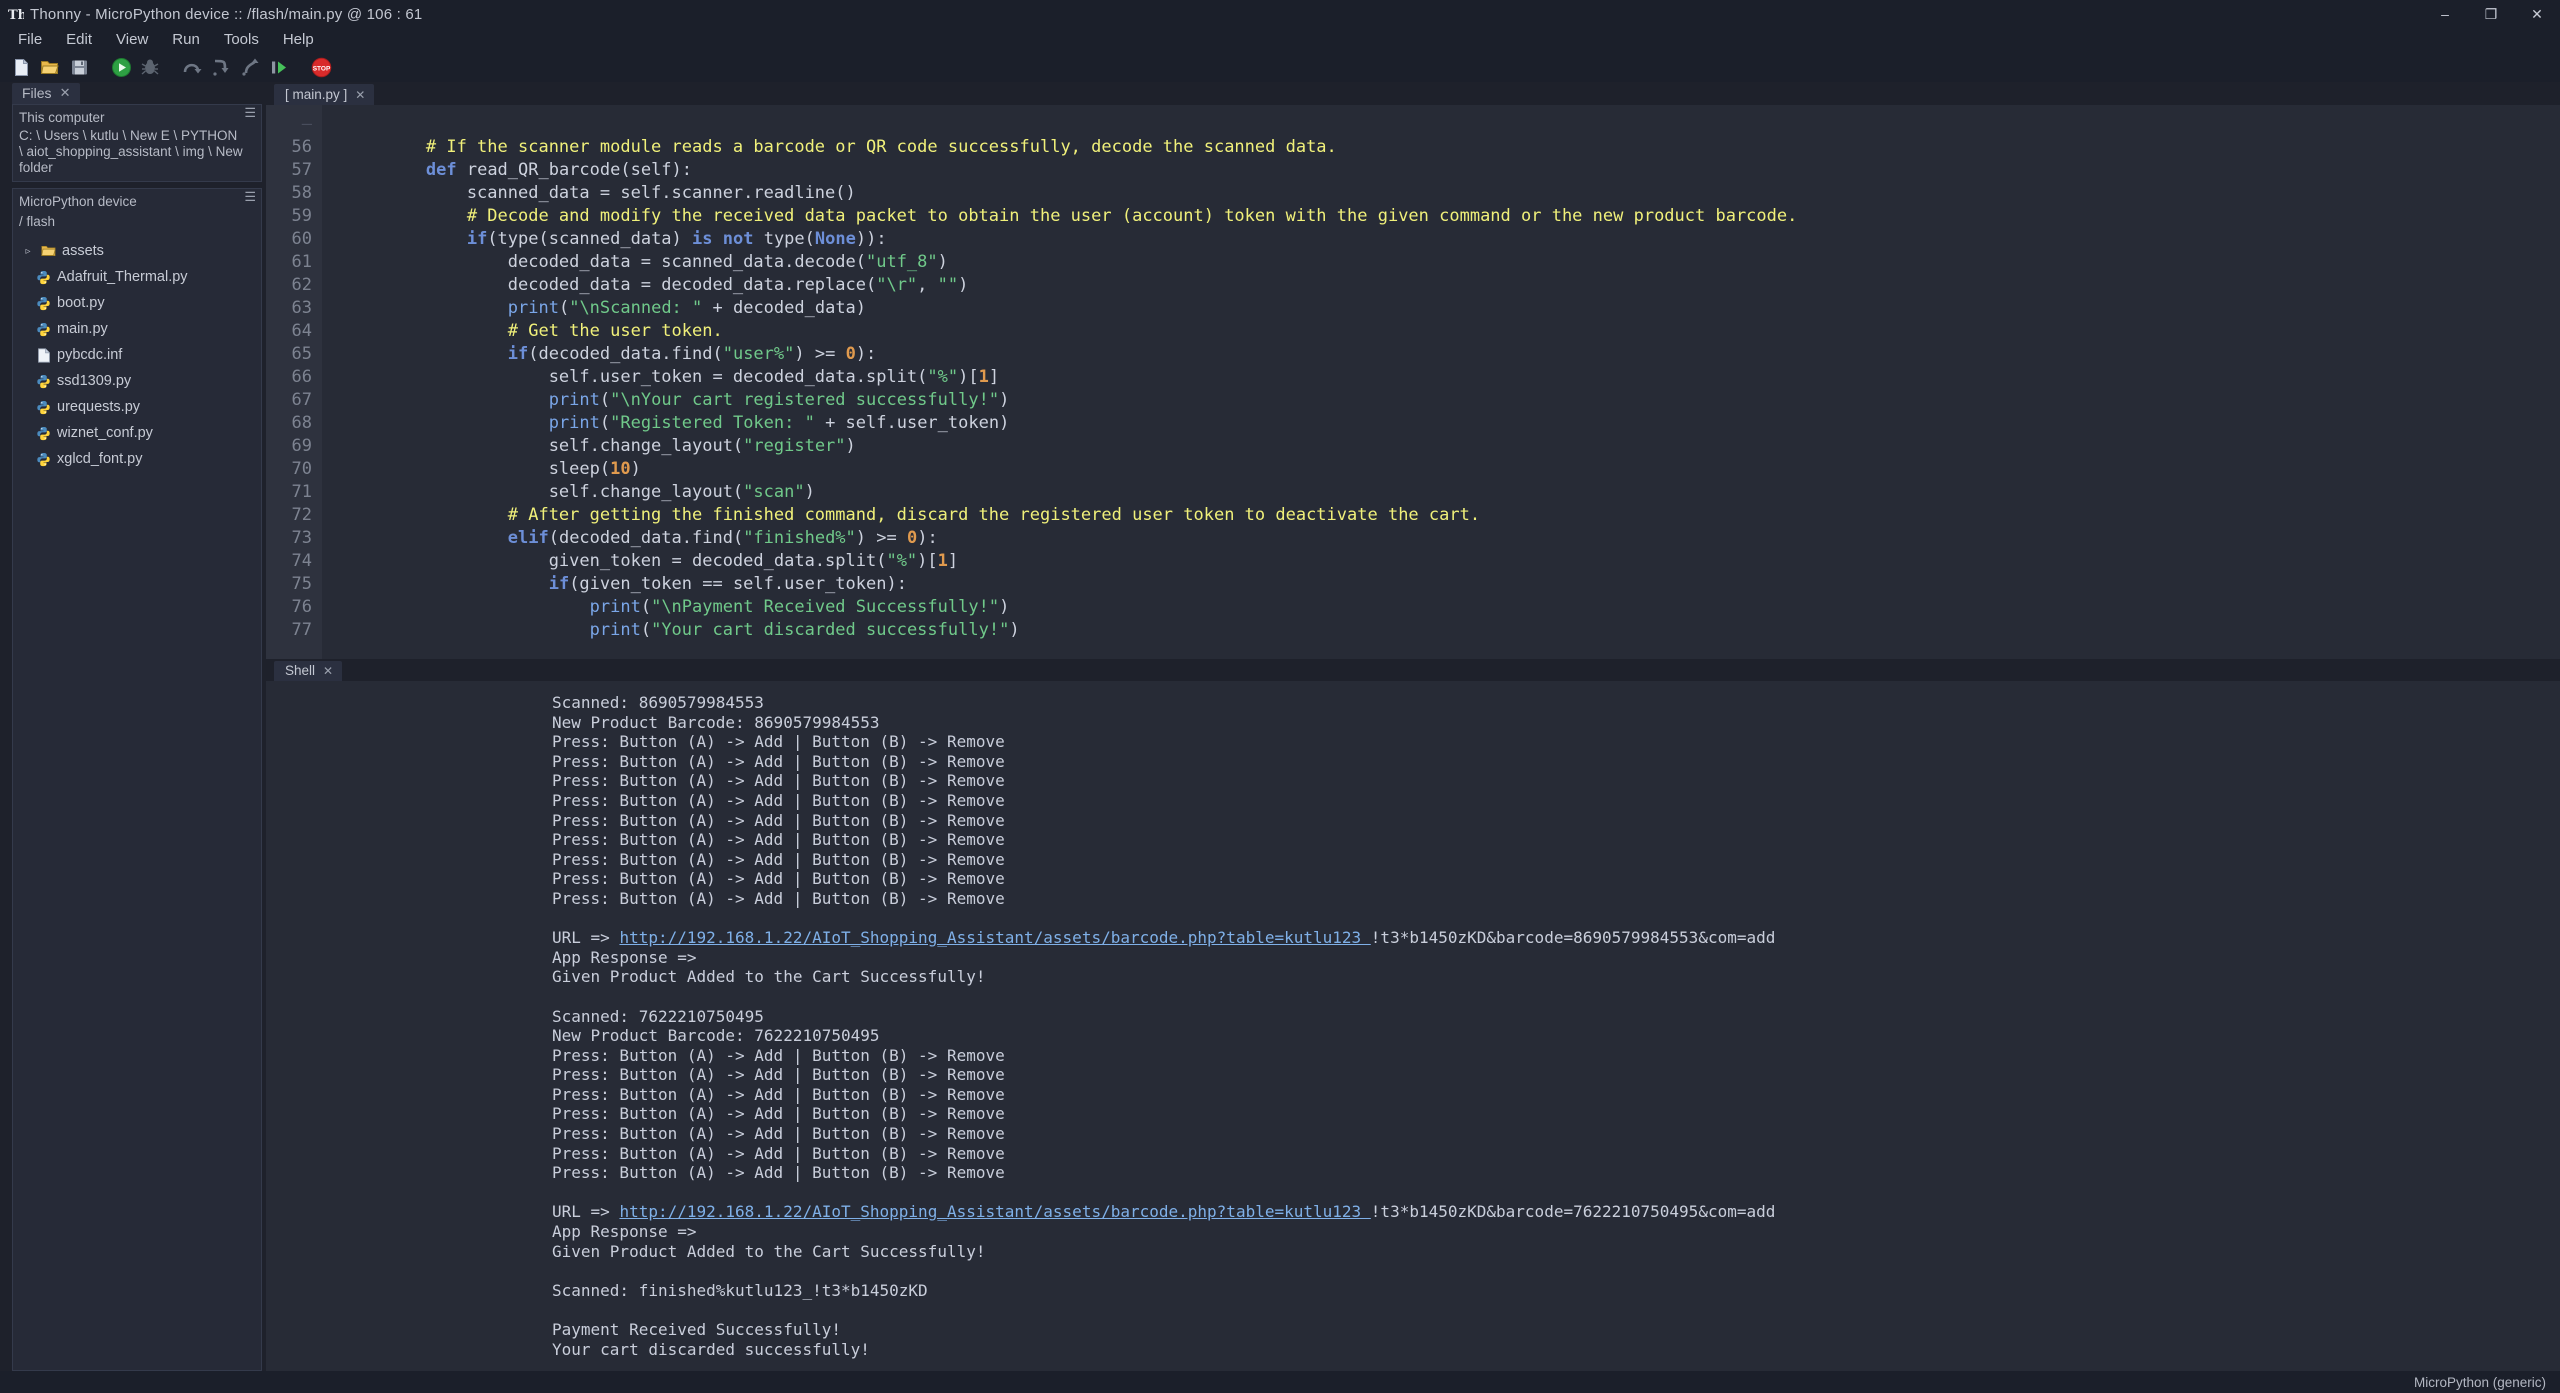 The width and height of the screenshot is (2560, 1393). I want to click on tree-item-wiznet-conf-py: wiznet_conf.py, so click(137, 433).